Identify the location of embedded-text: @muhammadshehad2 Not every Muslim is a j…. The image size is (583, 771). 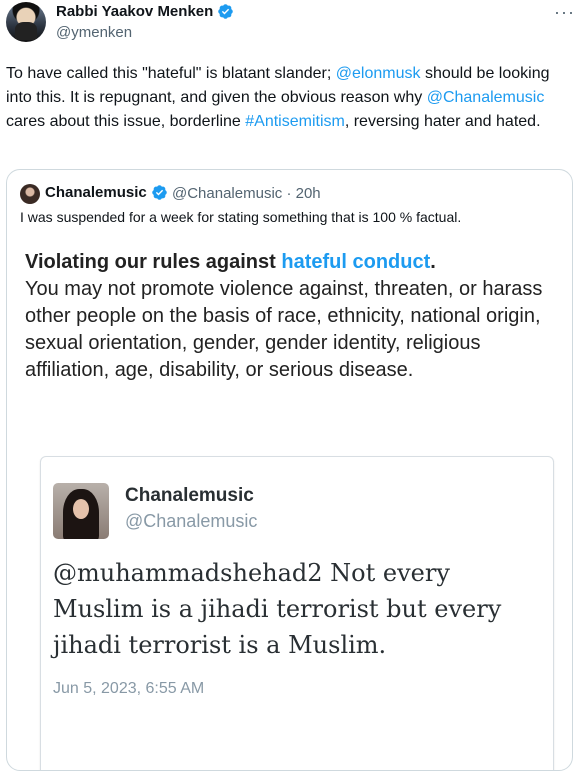
(277, 609).